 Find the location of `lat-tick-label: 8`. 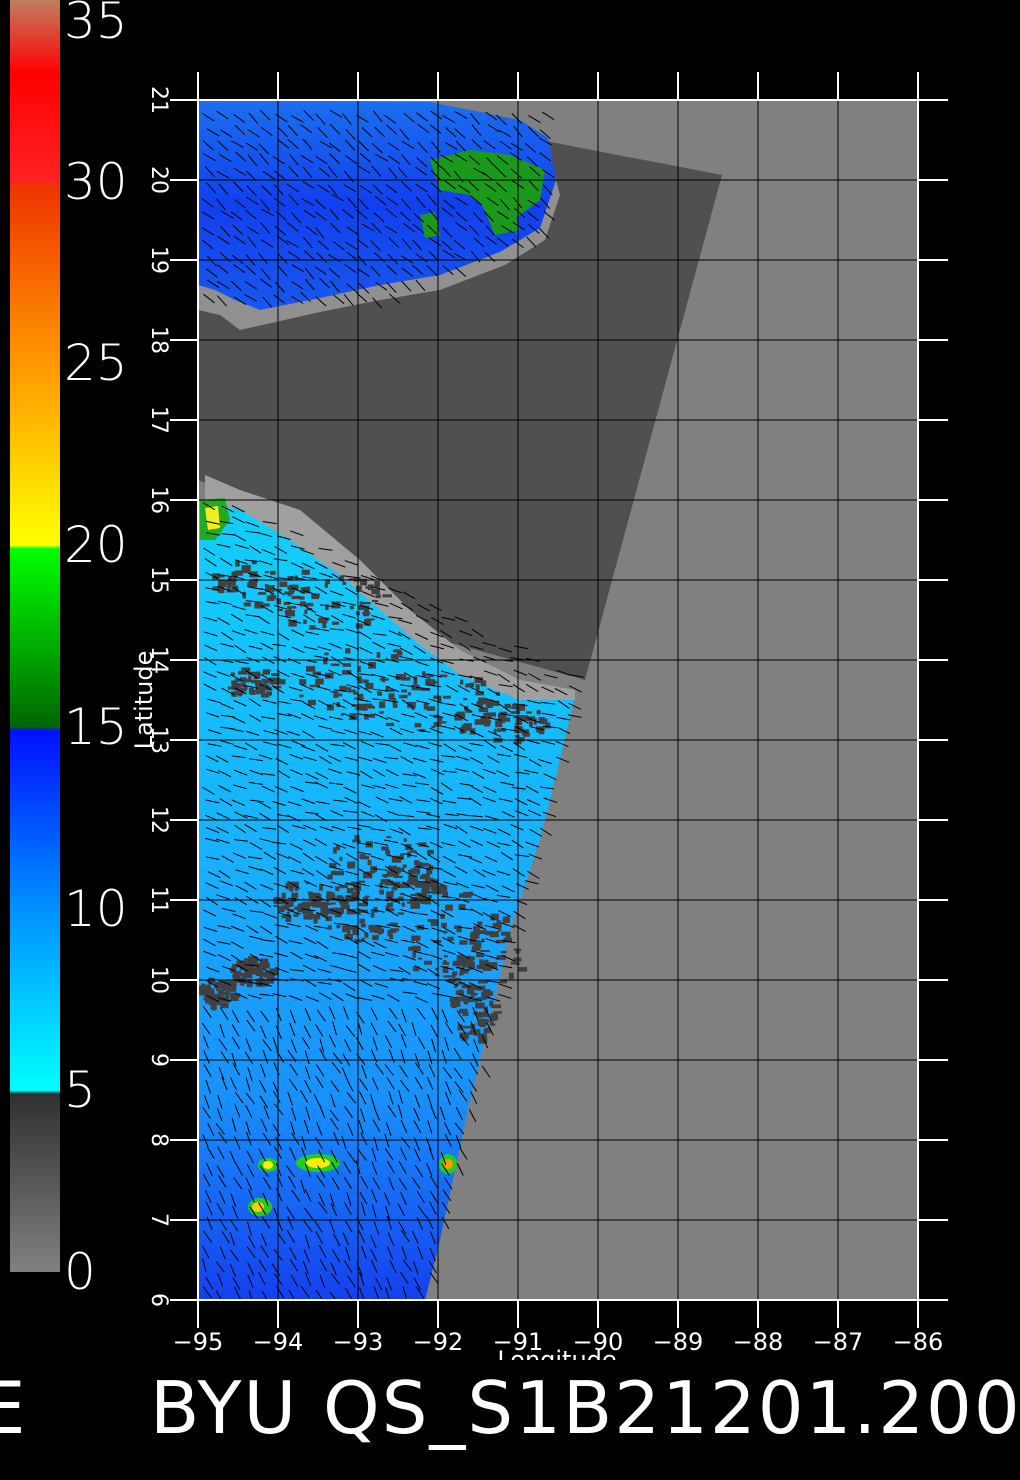

lat-tick-label: 8 is located at coordinates (158, 1140).